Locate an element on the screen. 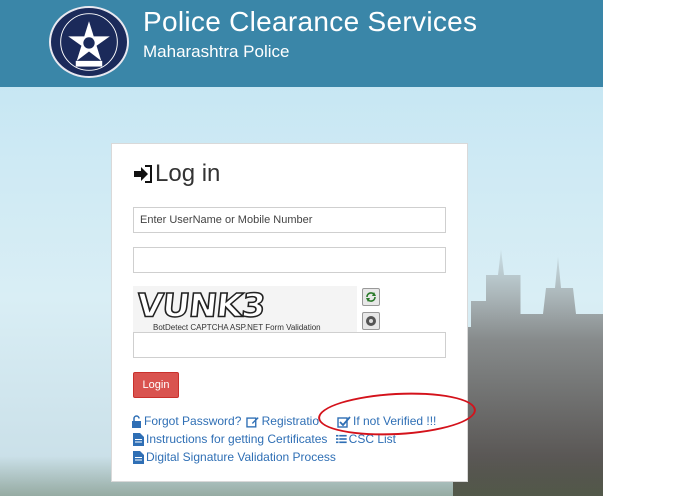 Image resolution: width=677 pixels, height=496 pixels. police-emblem-logo is located at coordinates (89, 42).